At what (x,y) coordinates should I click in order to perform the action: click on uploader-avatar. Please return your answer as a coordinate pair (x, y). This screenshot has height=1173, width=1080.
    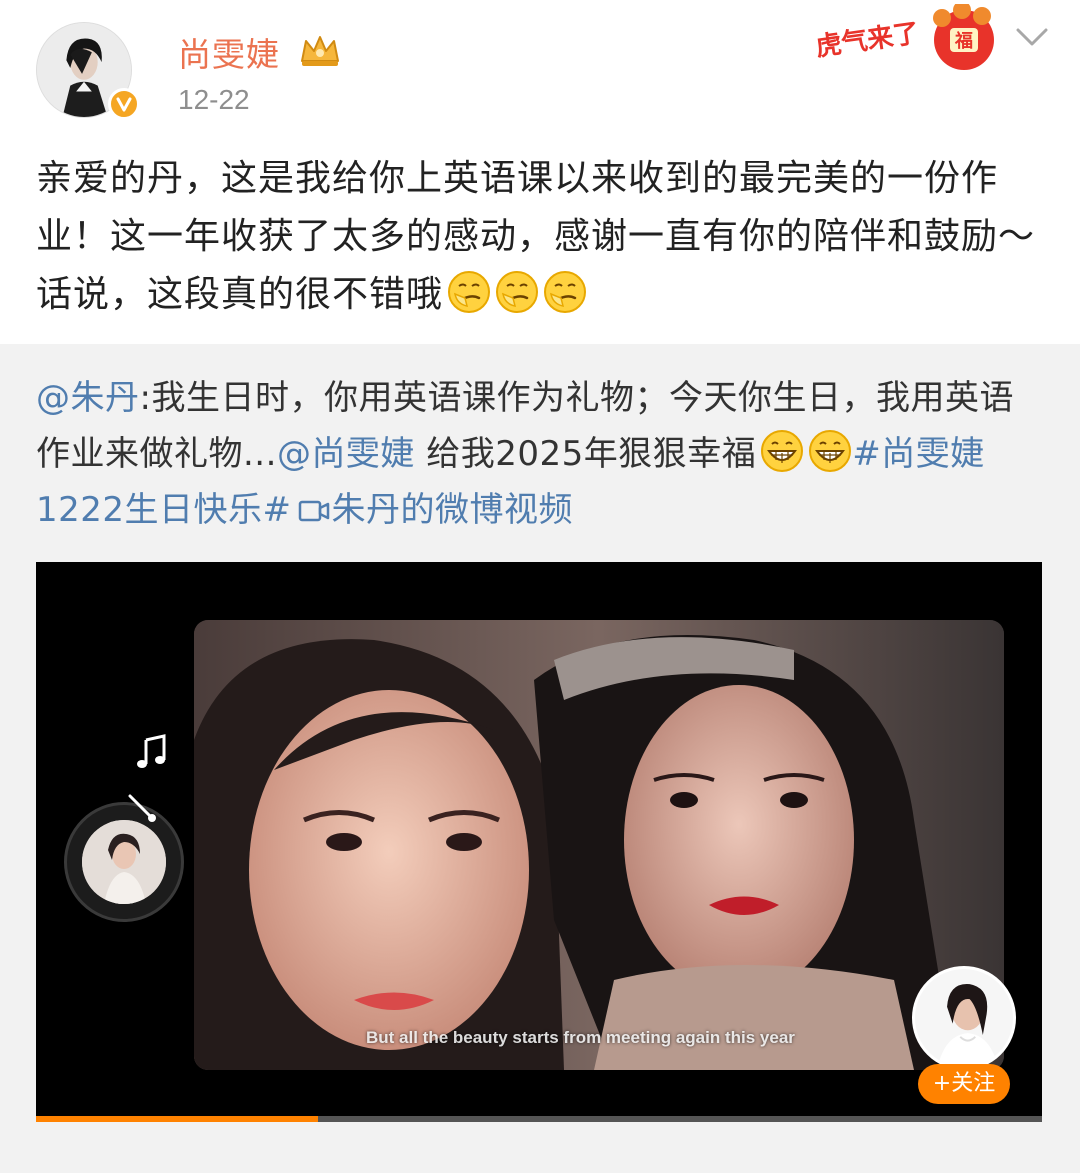
    Looking at the image, I should click on (964, 1018).